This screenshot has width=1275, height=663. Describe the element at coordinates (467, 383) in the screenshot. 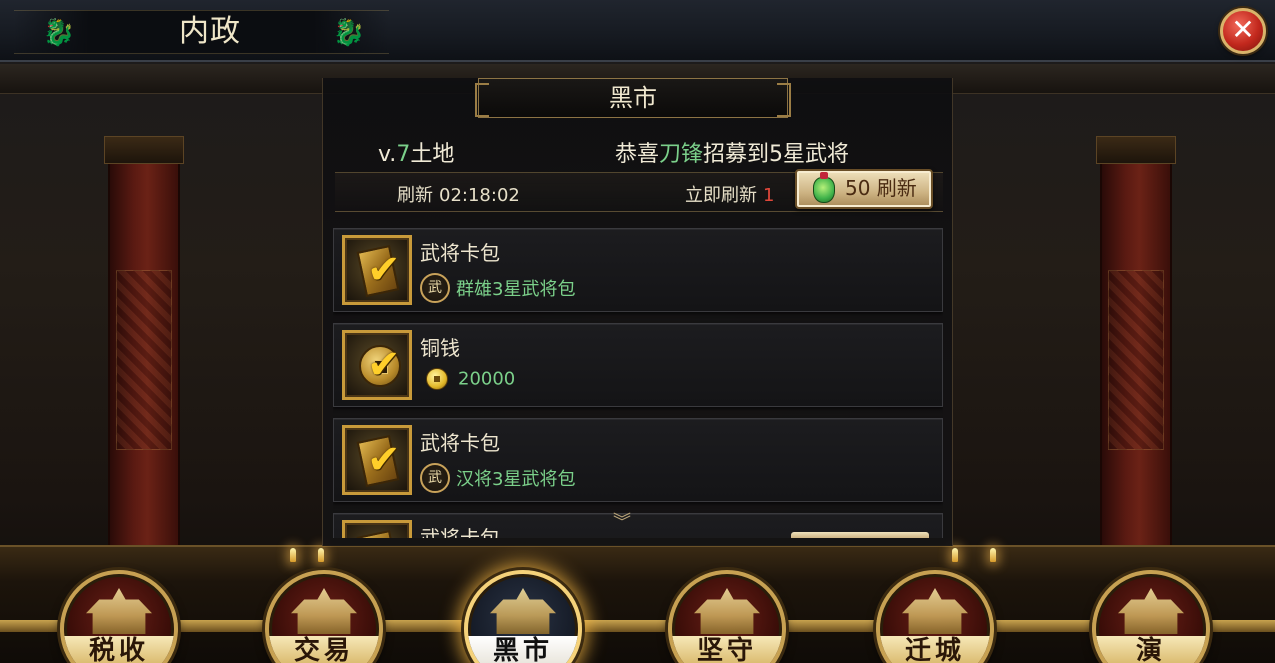

I see `item-detail: 20000` at that location.